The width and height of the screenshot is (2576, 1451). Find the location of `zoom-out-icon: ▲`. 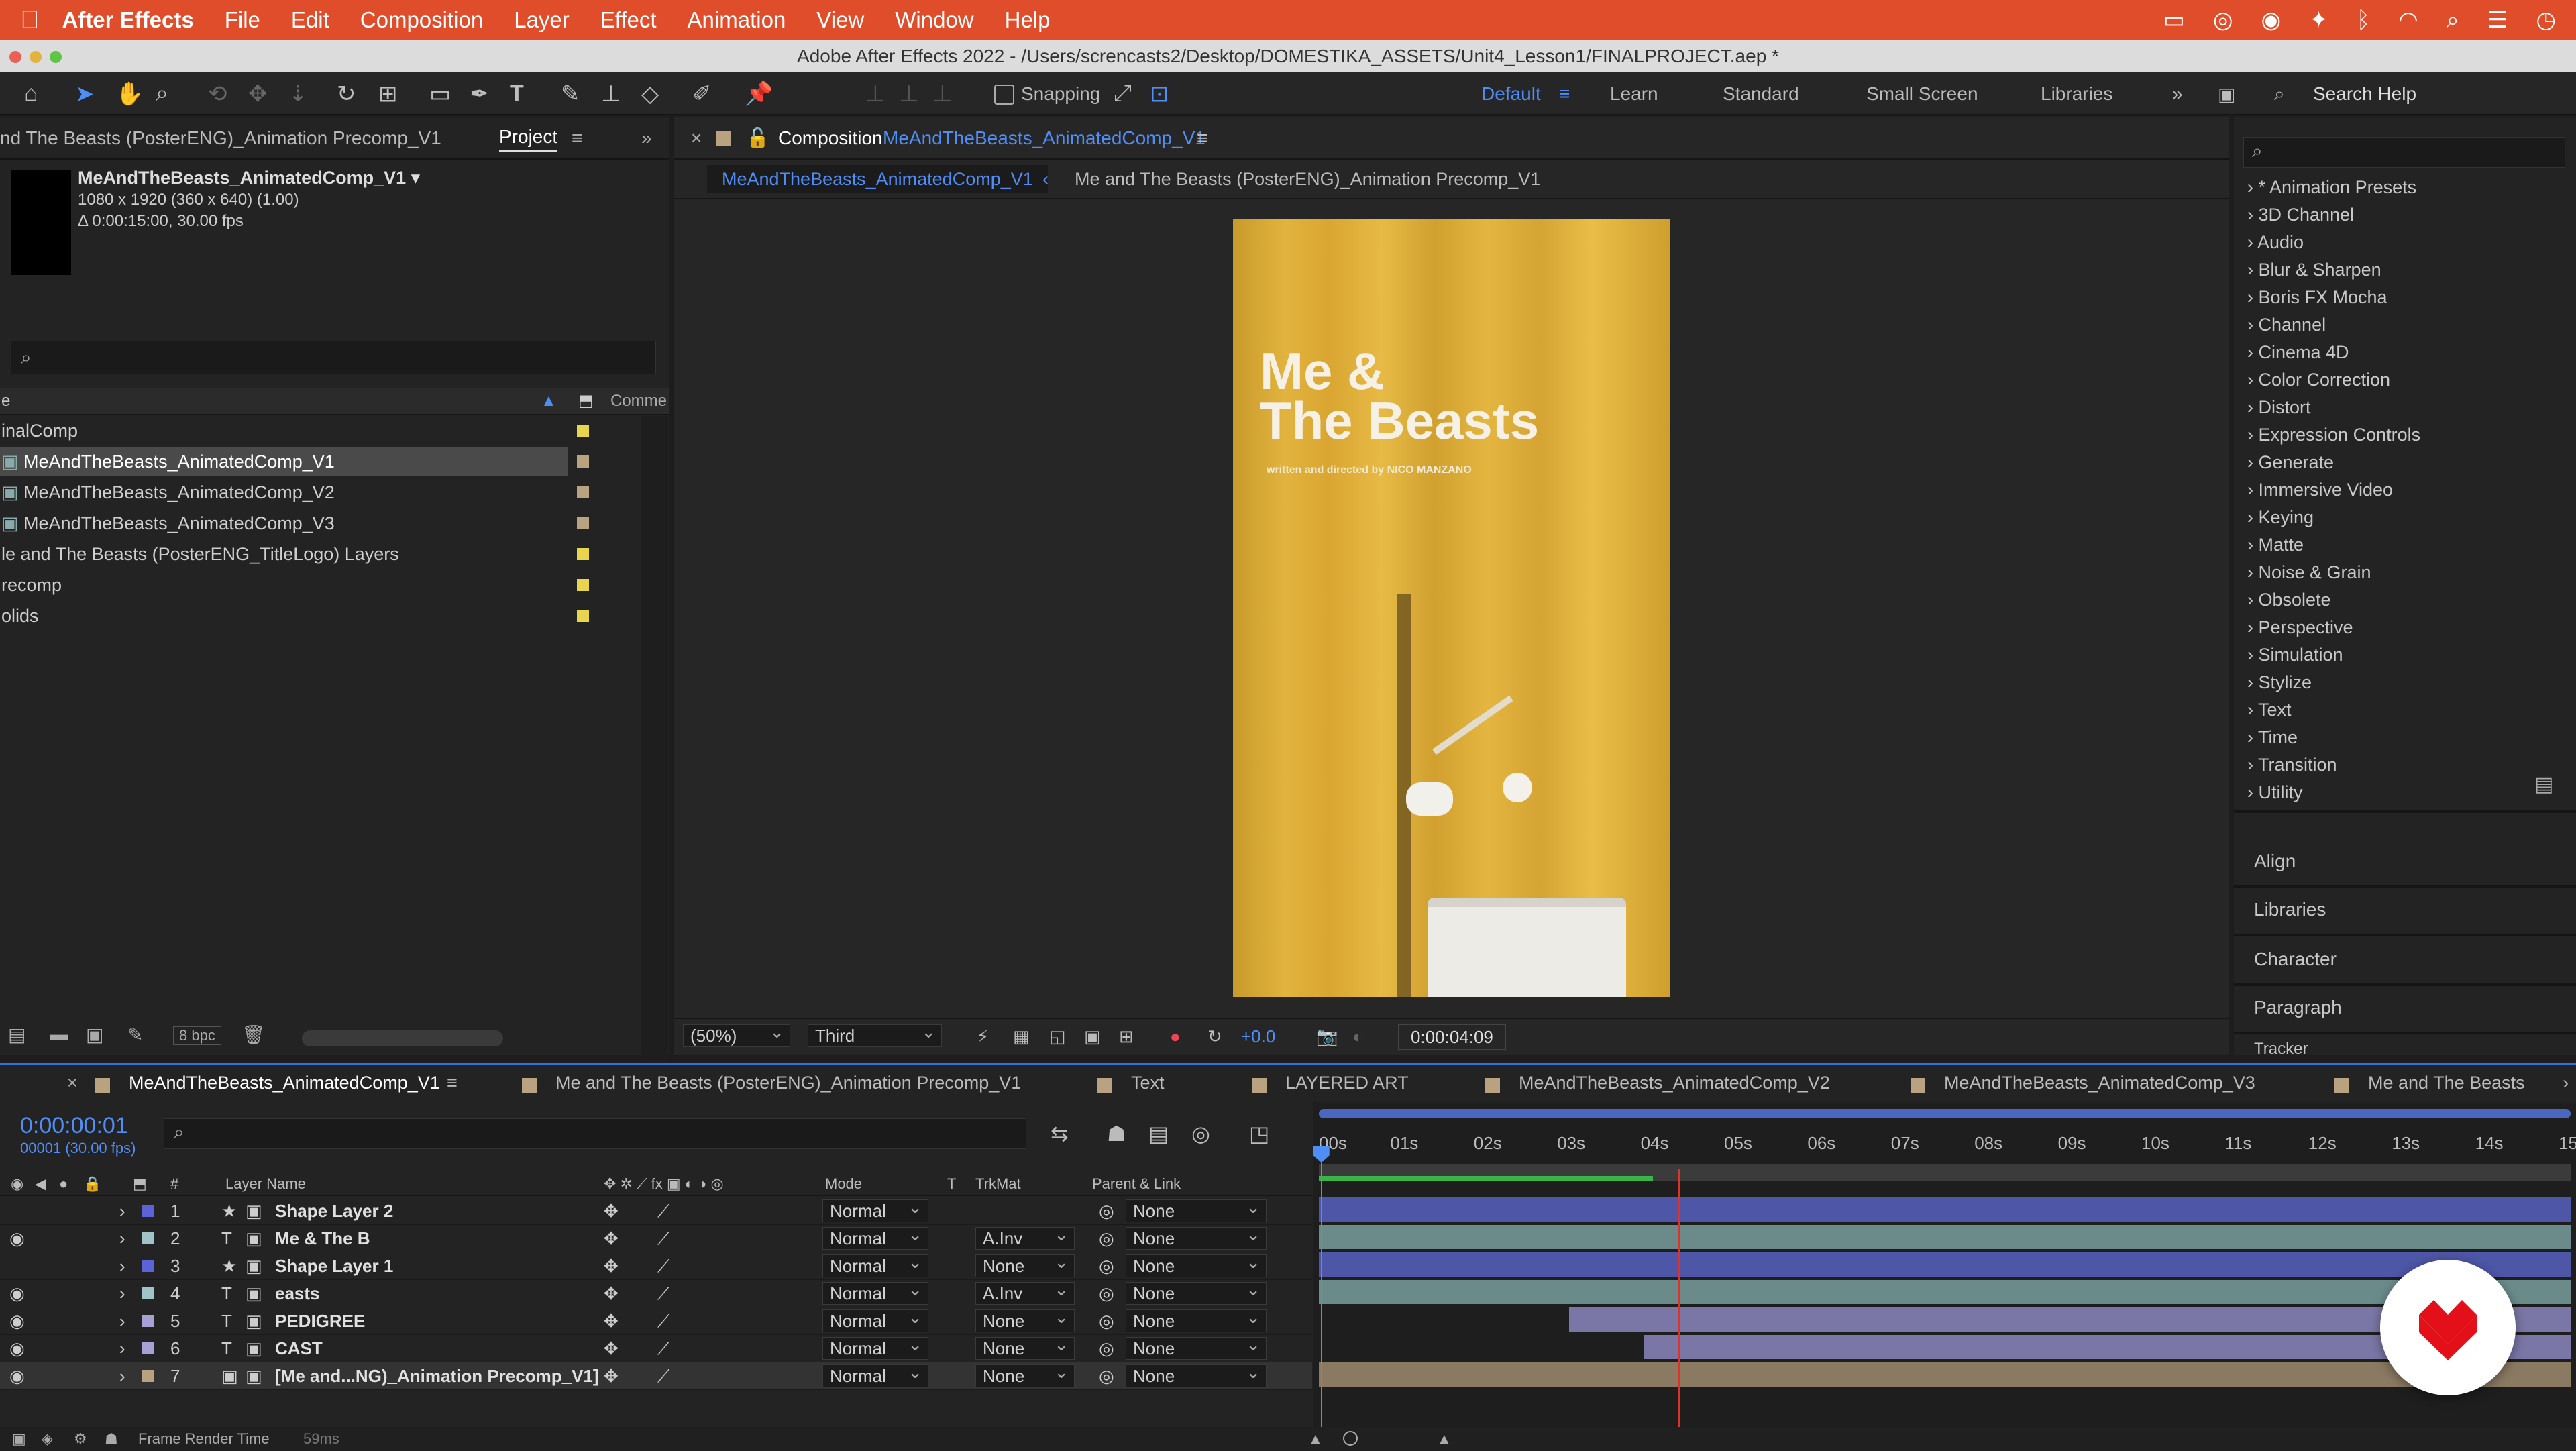

zoom-out-icon: ▲ is located at coordinates (1315, 1439).